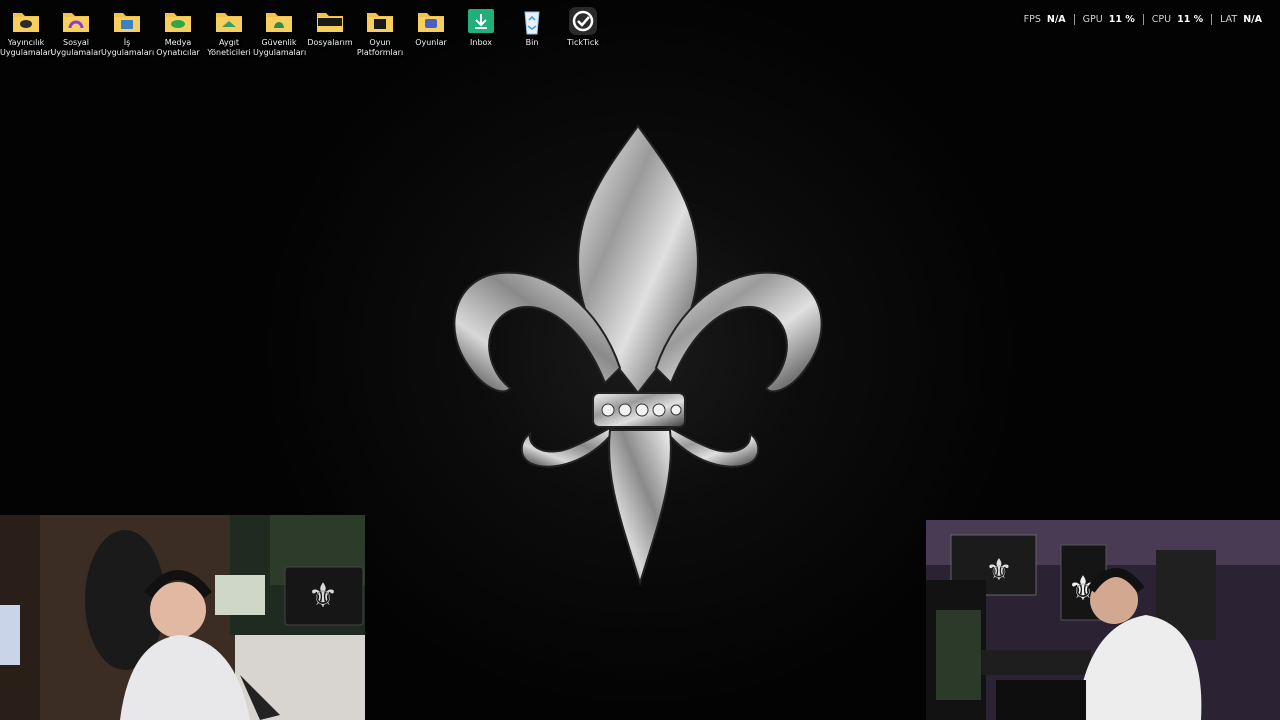 The image size is (1280, 720). I want to click on latency-stat: LAT N/A, so click(1240, 19).